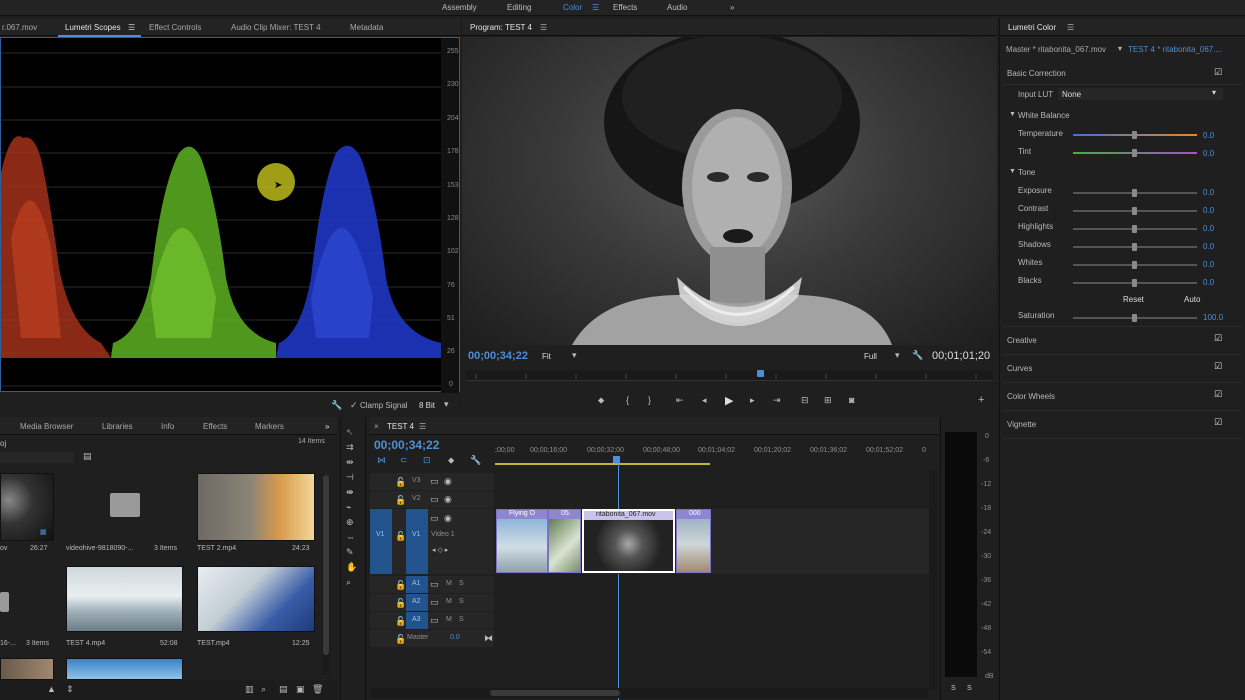 The image size is (1245, 700). Describe the element at coordinates (627, 400) in the screenshot. I see `mark-in-icon: {` at that location.